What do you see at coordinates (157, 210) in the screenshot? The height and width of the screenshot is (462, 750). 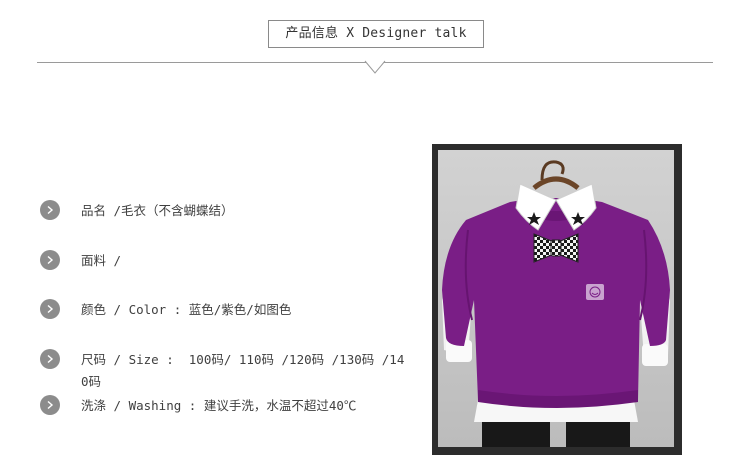 I see `spec-name-text: 品名 /毛衣（不含蝴蝶结）` at bounding box center [157, 210].